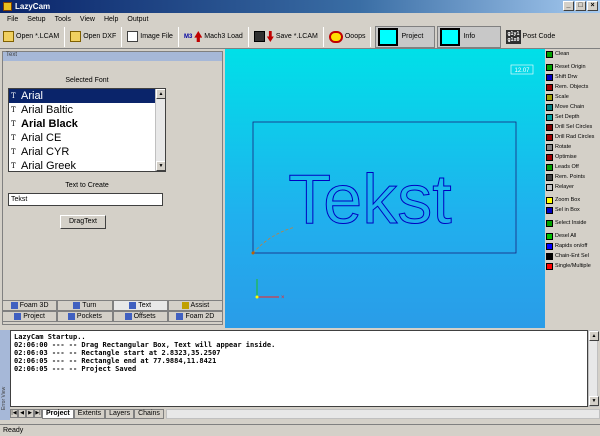 The height and width of the screenshot is (436, 600). I want to click on prev-tab-icon: ◀, so click(22, 413).